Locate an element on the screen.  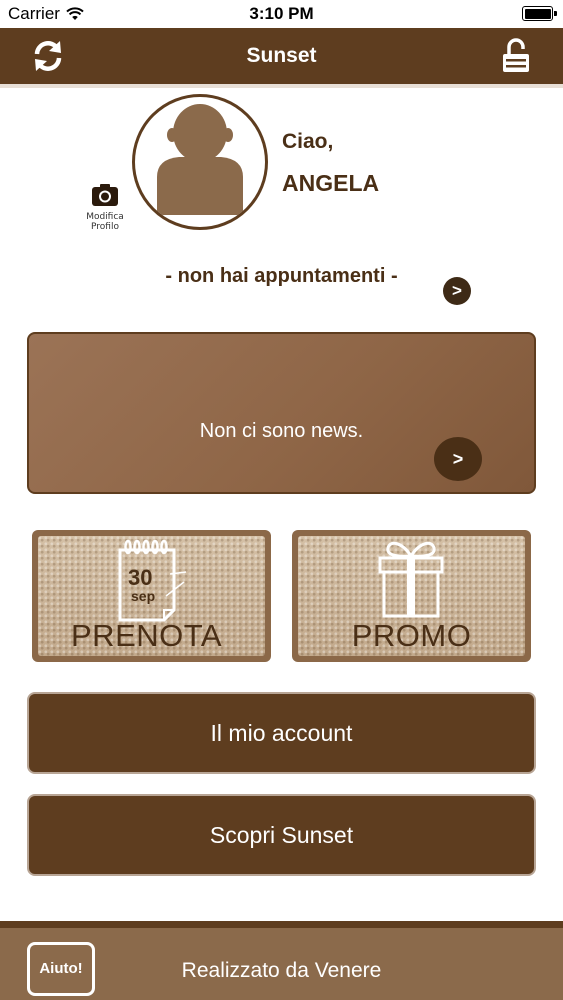
edit-profile-button: Modifica Profilo is located at coordinates (105, 207).